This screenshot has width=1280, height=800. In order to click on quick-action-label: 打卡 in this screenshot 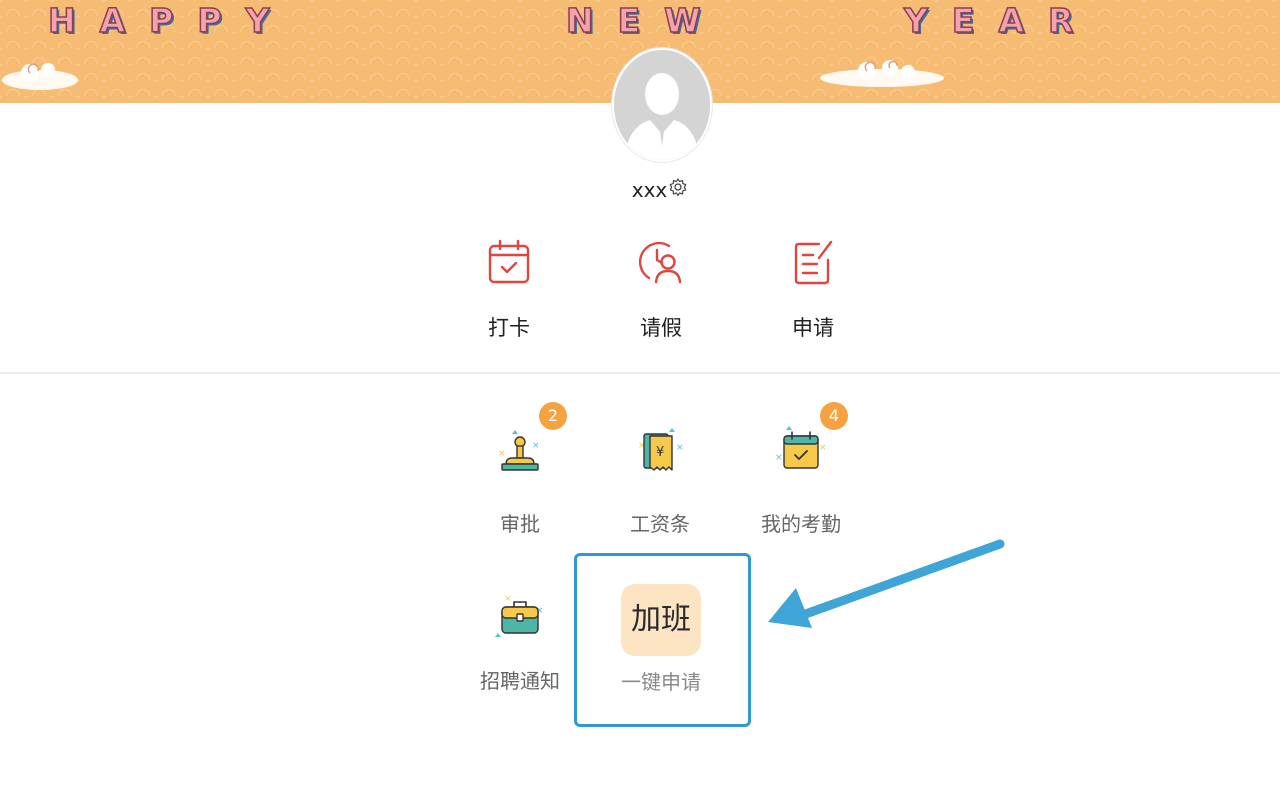, I will do `click(509, 328)`.